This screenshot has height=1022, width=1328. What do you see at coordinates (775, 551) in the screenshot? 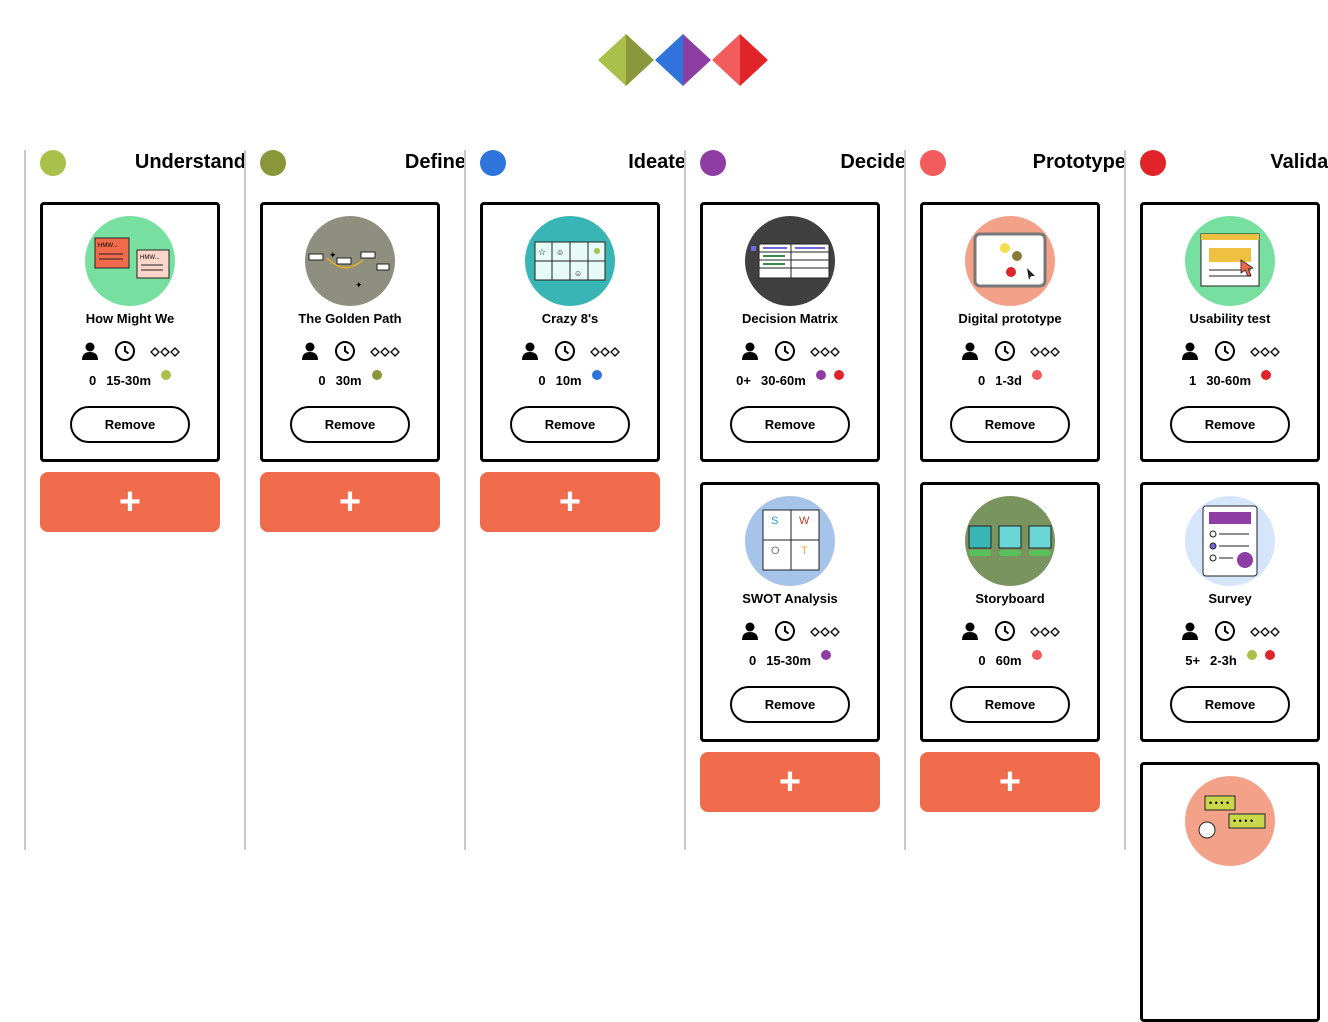
I see `svg-text: O` at bounding box center [775, 551].